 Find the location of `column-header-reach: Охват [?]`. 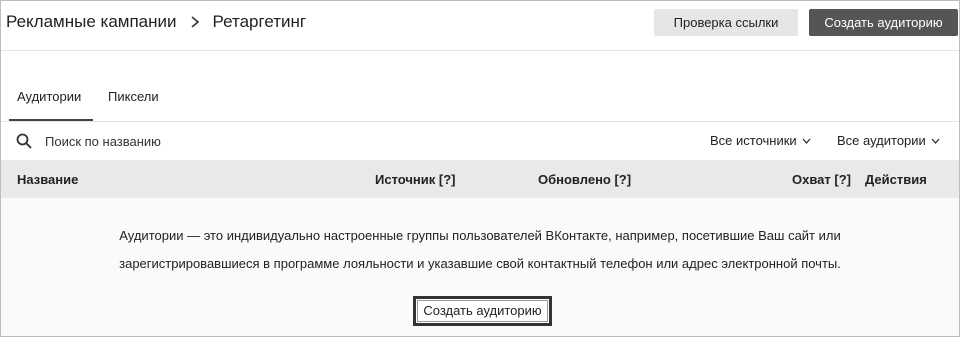

column-header-reach: Охват [?] is located at coordinates (821, 179).